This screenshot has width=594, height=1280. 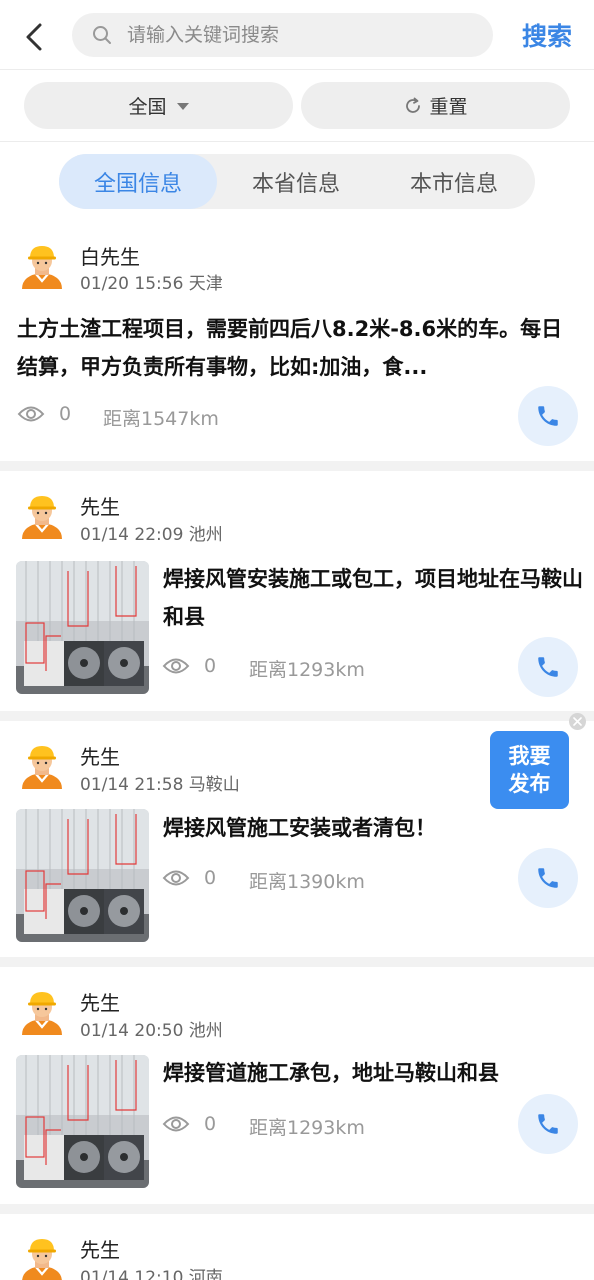 I want to click on post-meta: 01/20 15:56 天津, so click(x=151, y=284).